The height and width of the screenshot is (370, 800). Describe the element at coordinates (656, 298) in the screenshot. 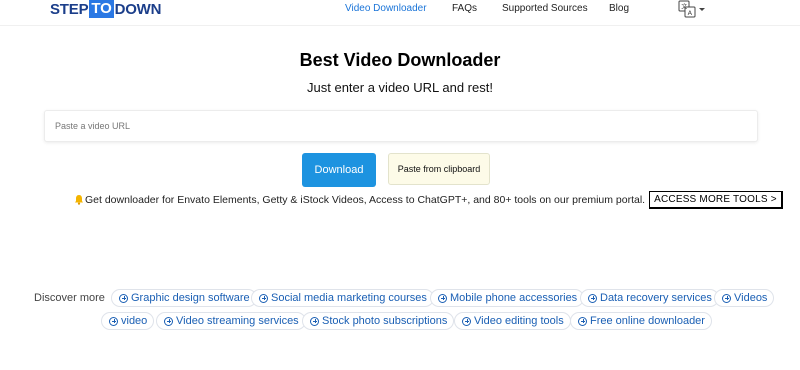

I see `chip-label: Data recovery services` at that location.